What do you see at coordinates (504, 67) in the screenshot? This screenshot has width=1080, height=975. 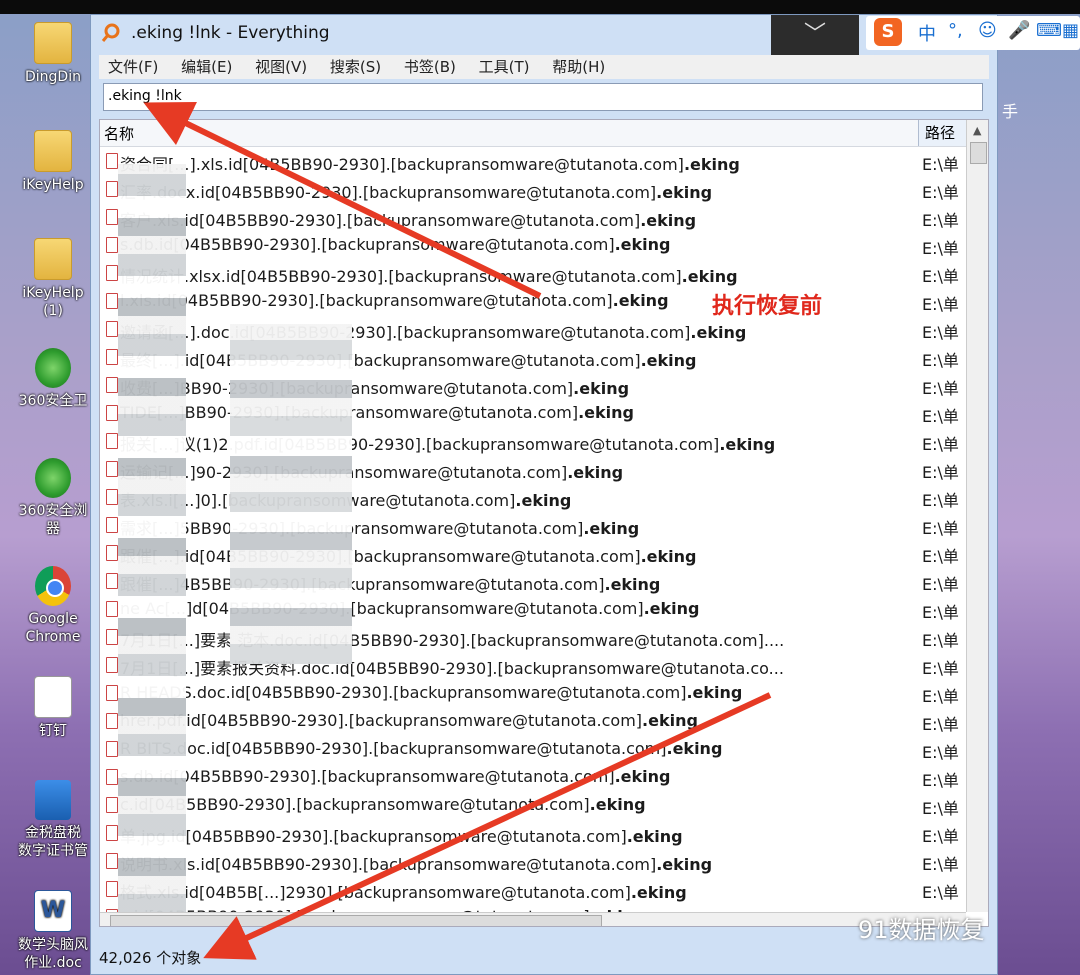 I see `menu-tools: 工具(T)` at bounding box center [504, 67].